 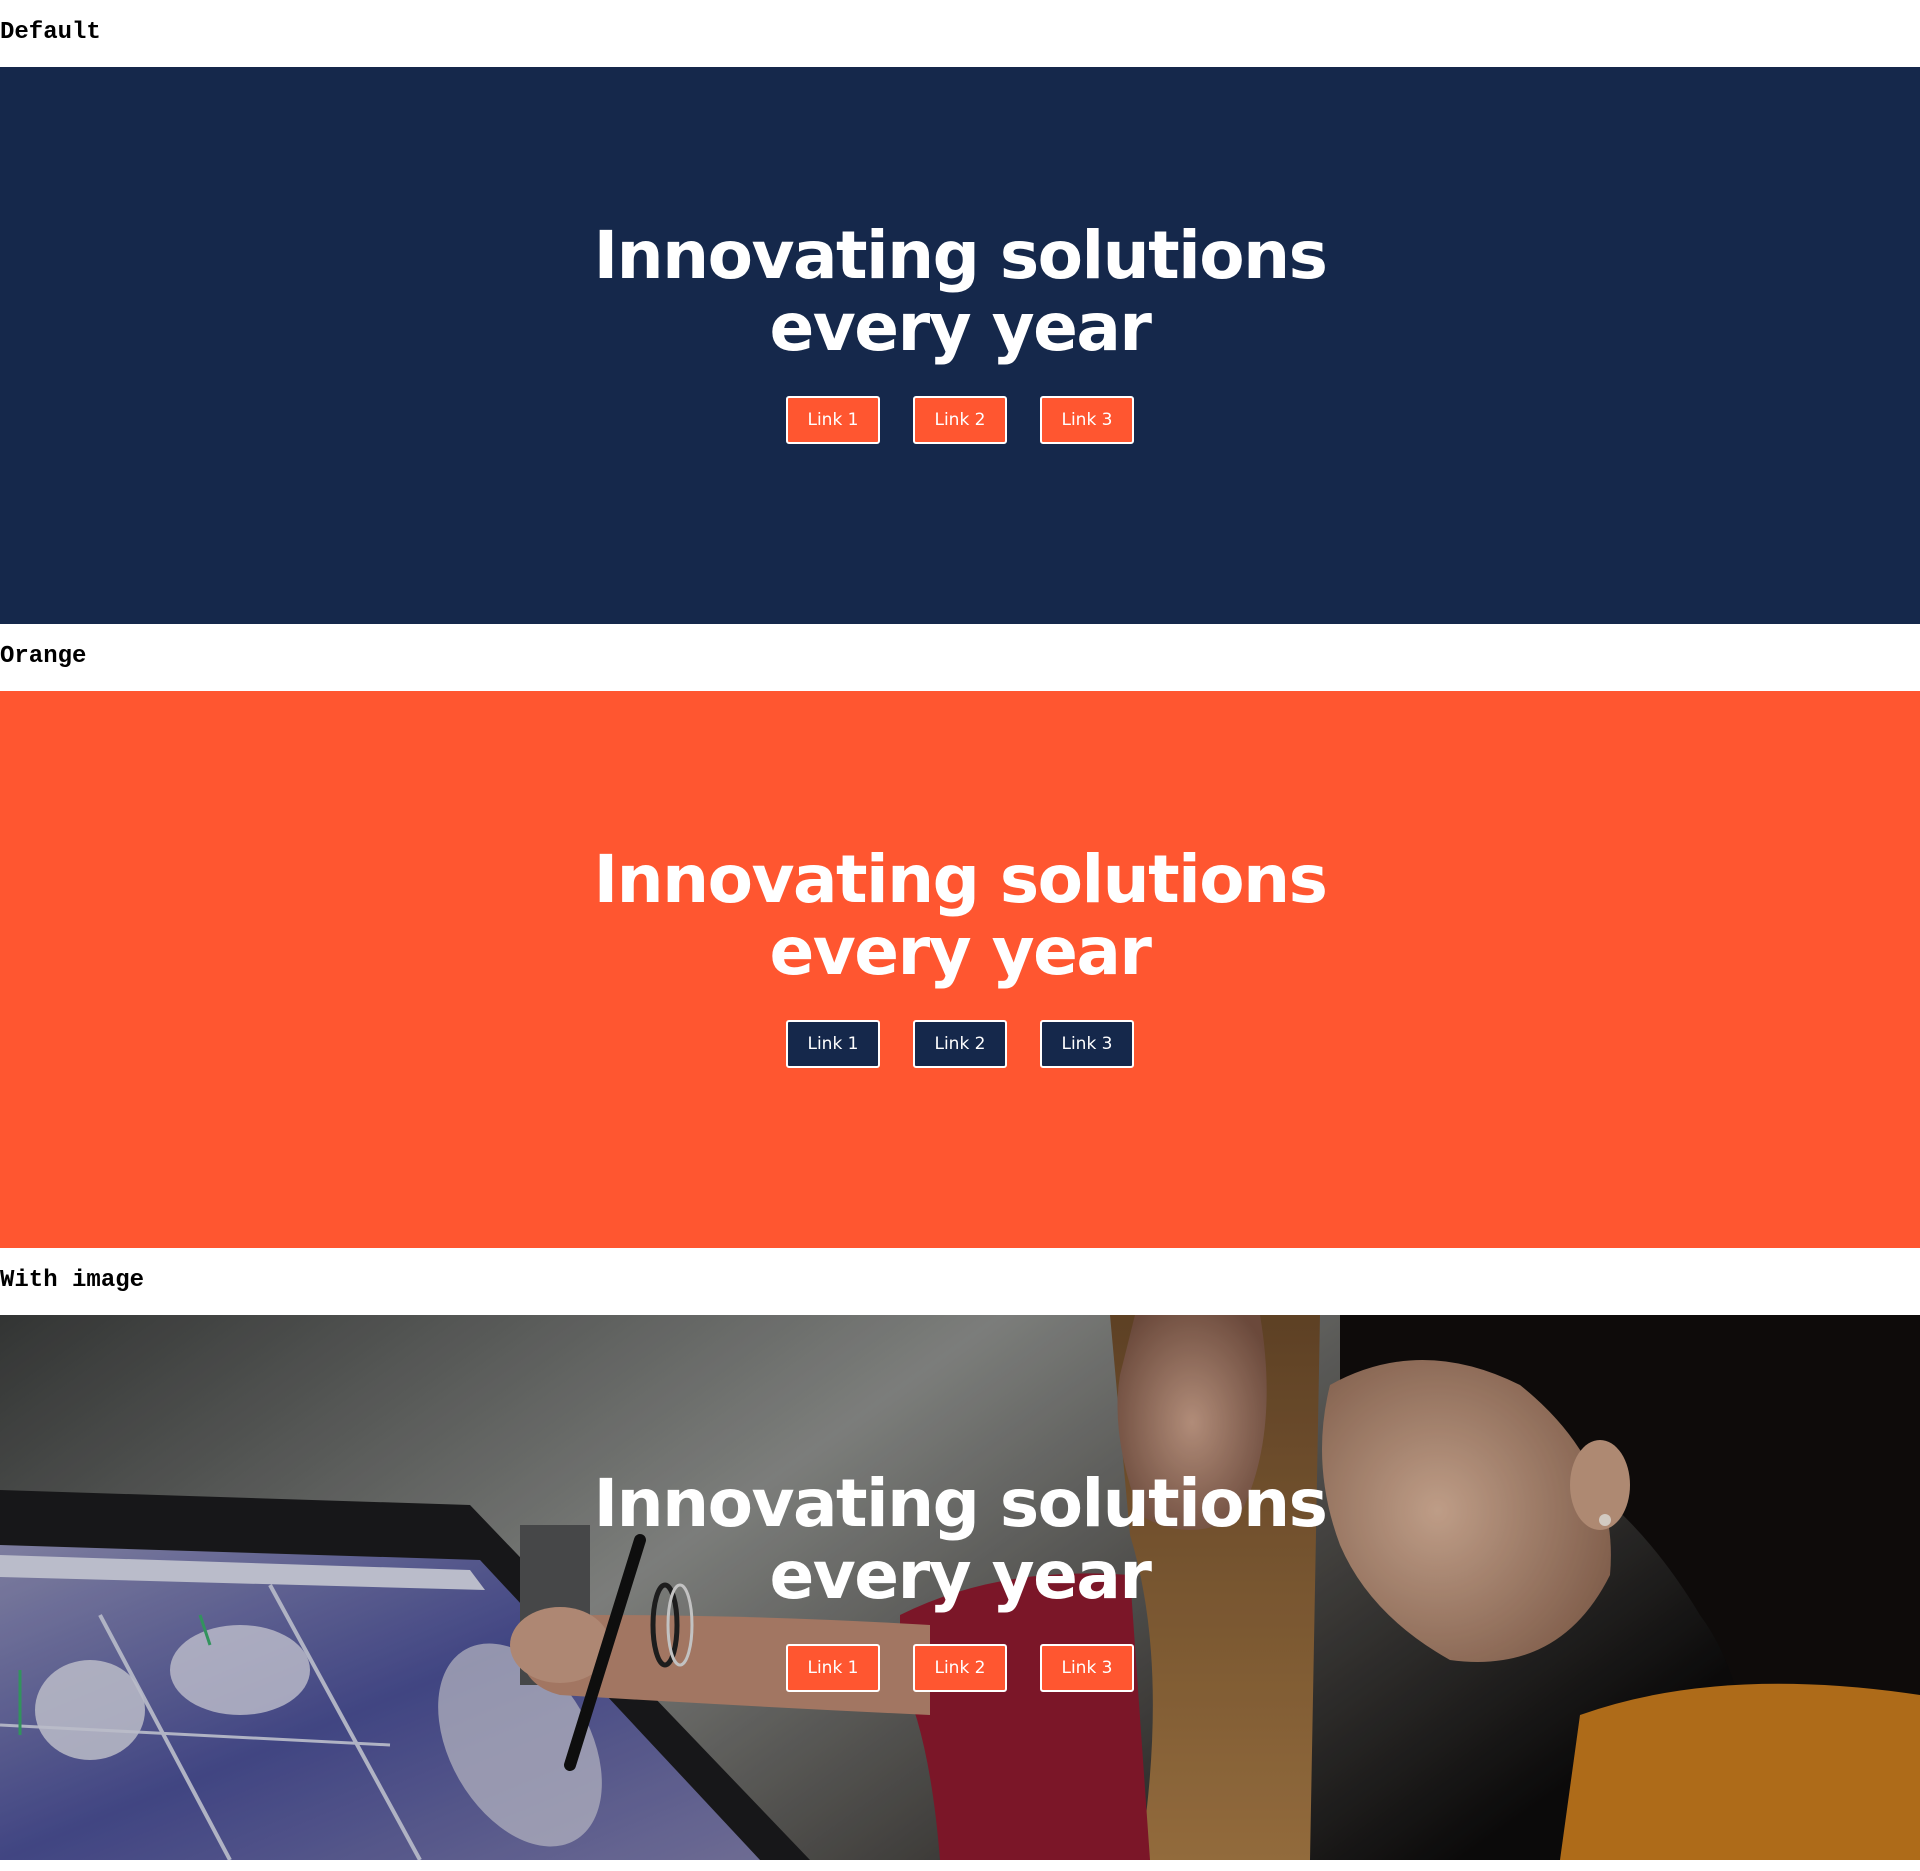 I want to click on variant-label-default: Default, so click(x=50, y=32).